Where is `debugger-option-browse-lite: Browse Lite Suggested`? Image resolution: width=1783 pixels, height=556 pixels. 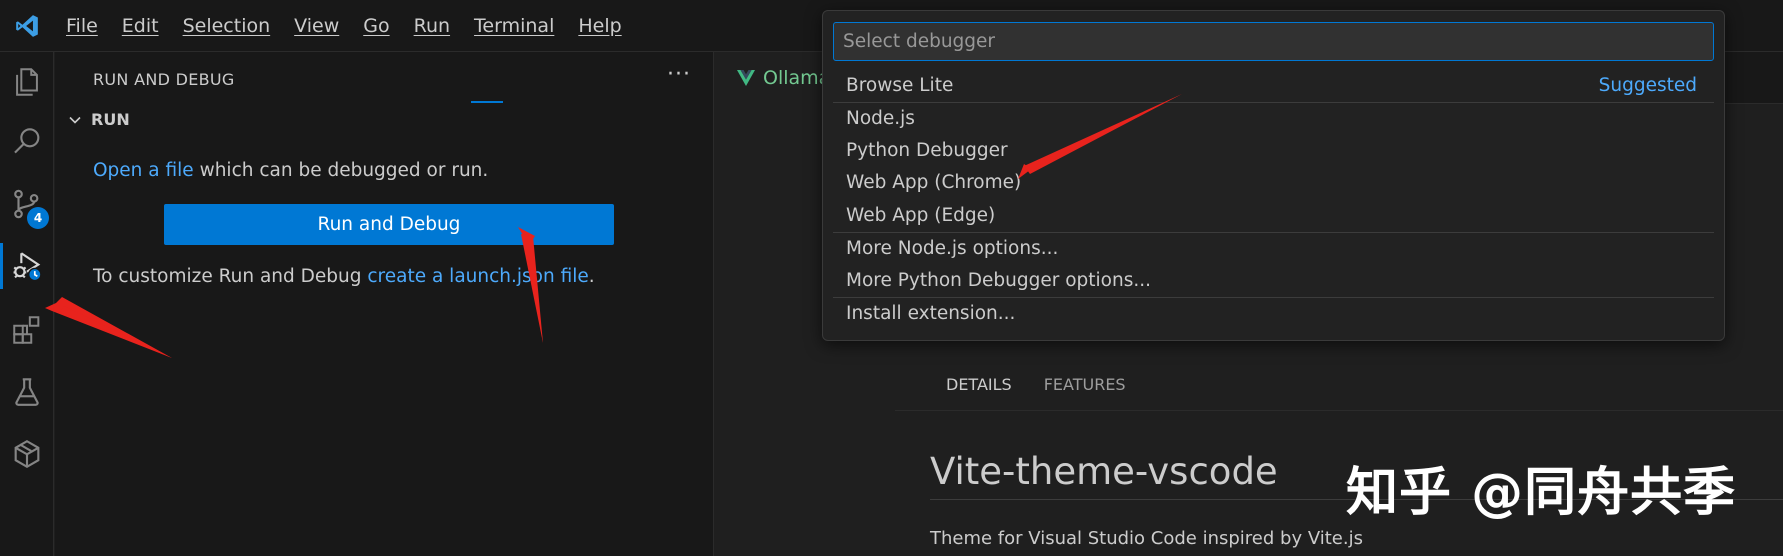 debugger-option-browse-lite: Browse Lite Suggested is located at coordinates (1273, 85).